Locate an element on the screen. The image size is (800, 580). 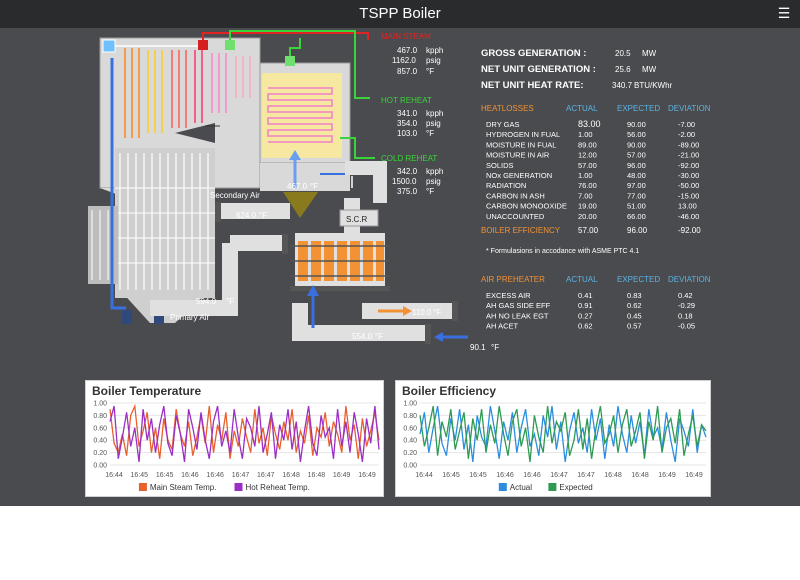
x-tick-label: 16:47 is located at coordinates (559, 475).